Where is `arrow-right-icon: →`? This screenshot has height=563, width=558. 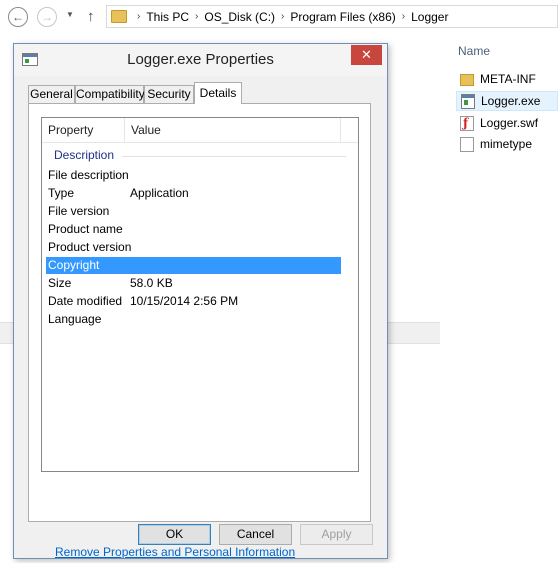
arrow-right-icon: → is located at coordinates (47, 17).